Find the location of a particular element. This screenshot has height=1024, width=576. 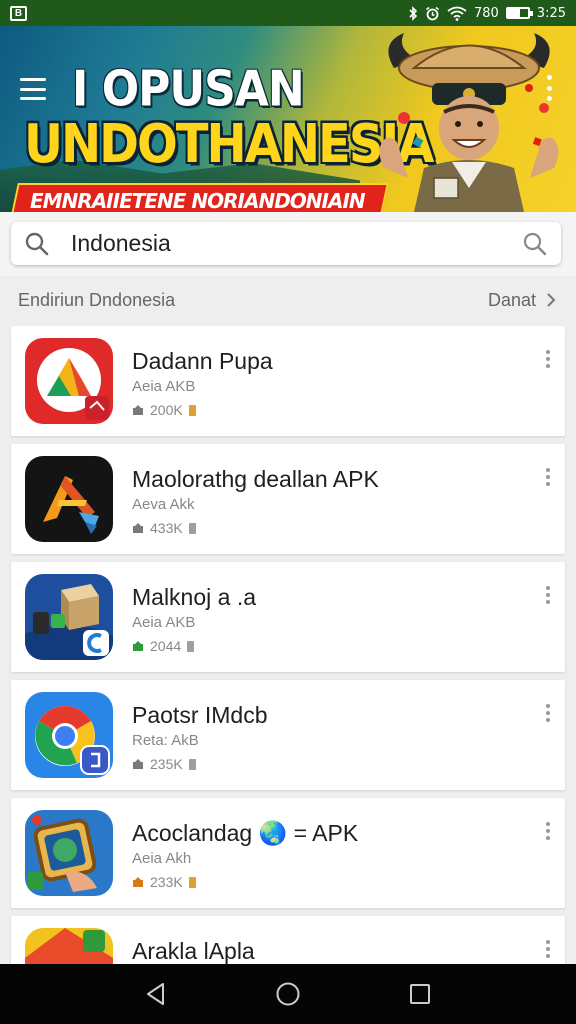

network-label: 780 is located at coordinates (486, 13).